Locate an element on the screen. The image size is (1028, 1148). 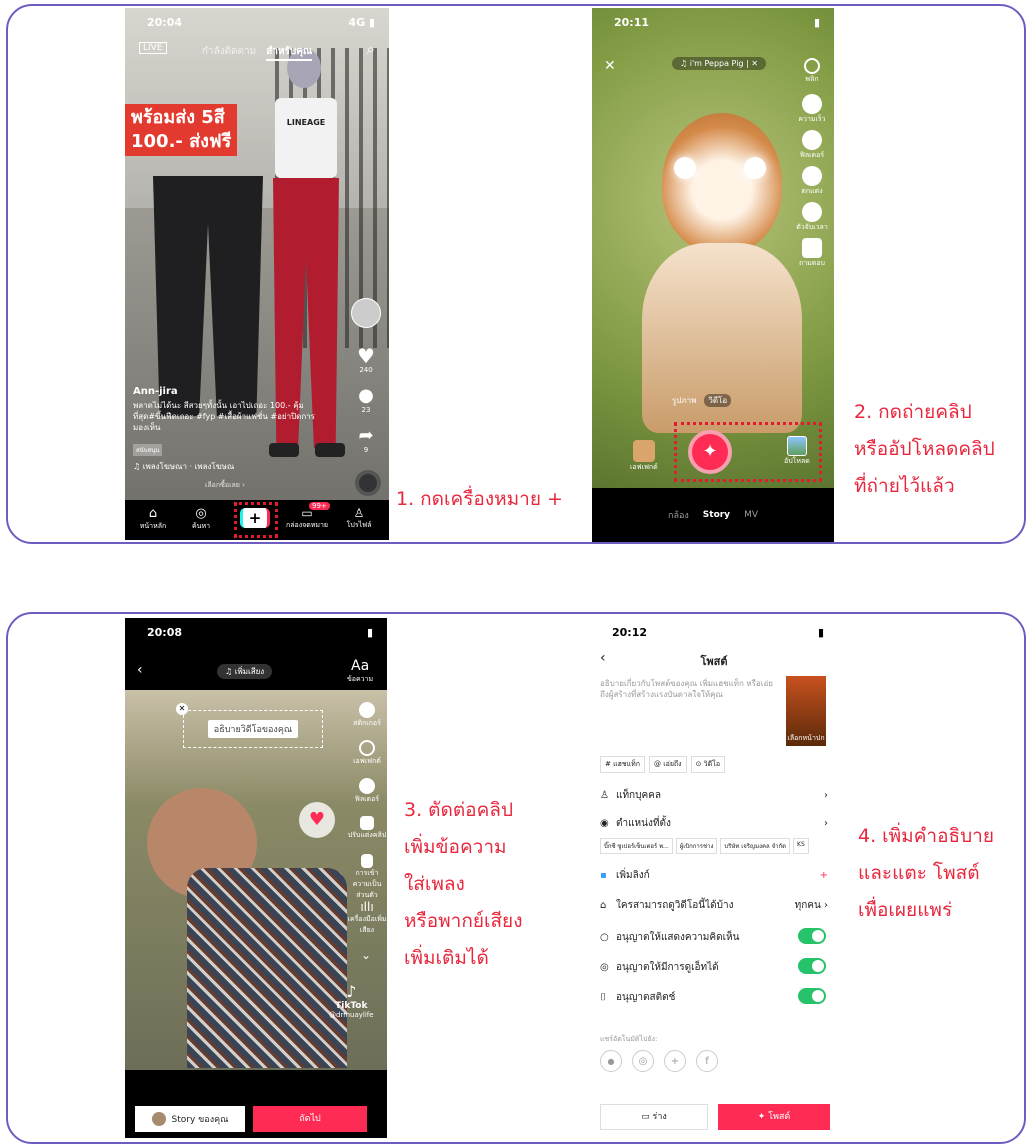
music-disc-icon is located at coordinates (368, 483).